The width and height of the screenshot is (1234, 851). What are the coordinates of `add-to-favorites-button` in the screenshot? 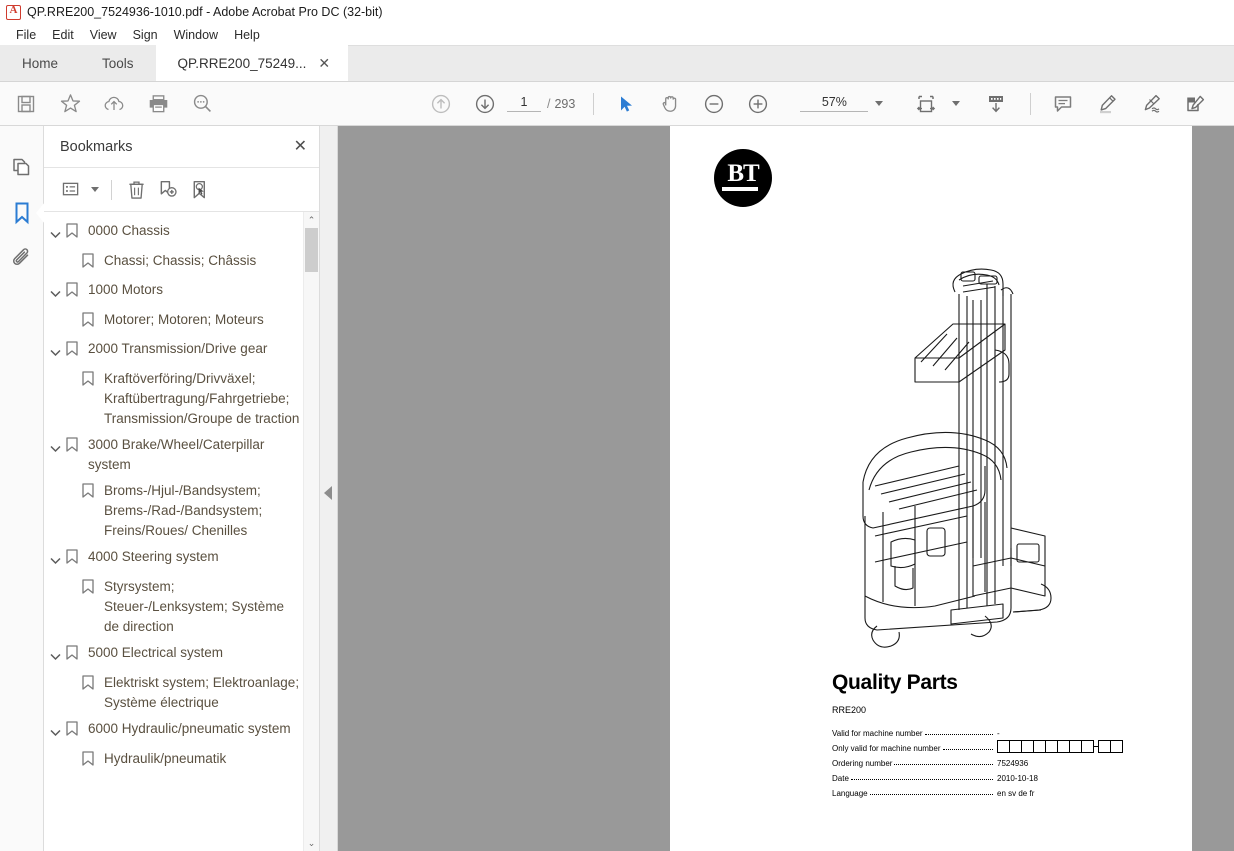 It's located at (70, 104).